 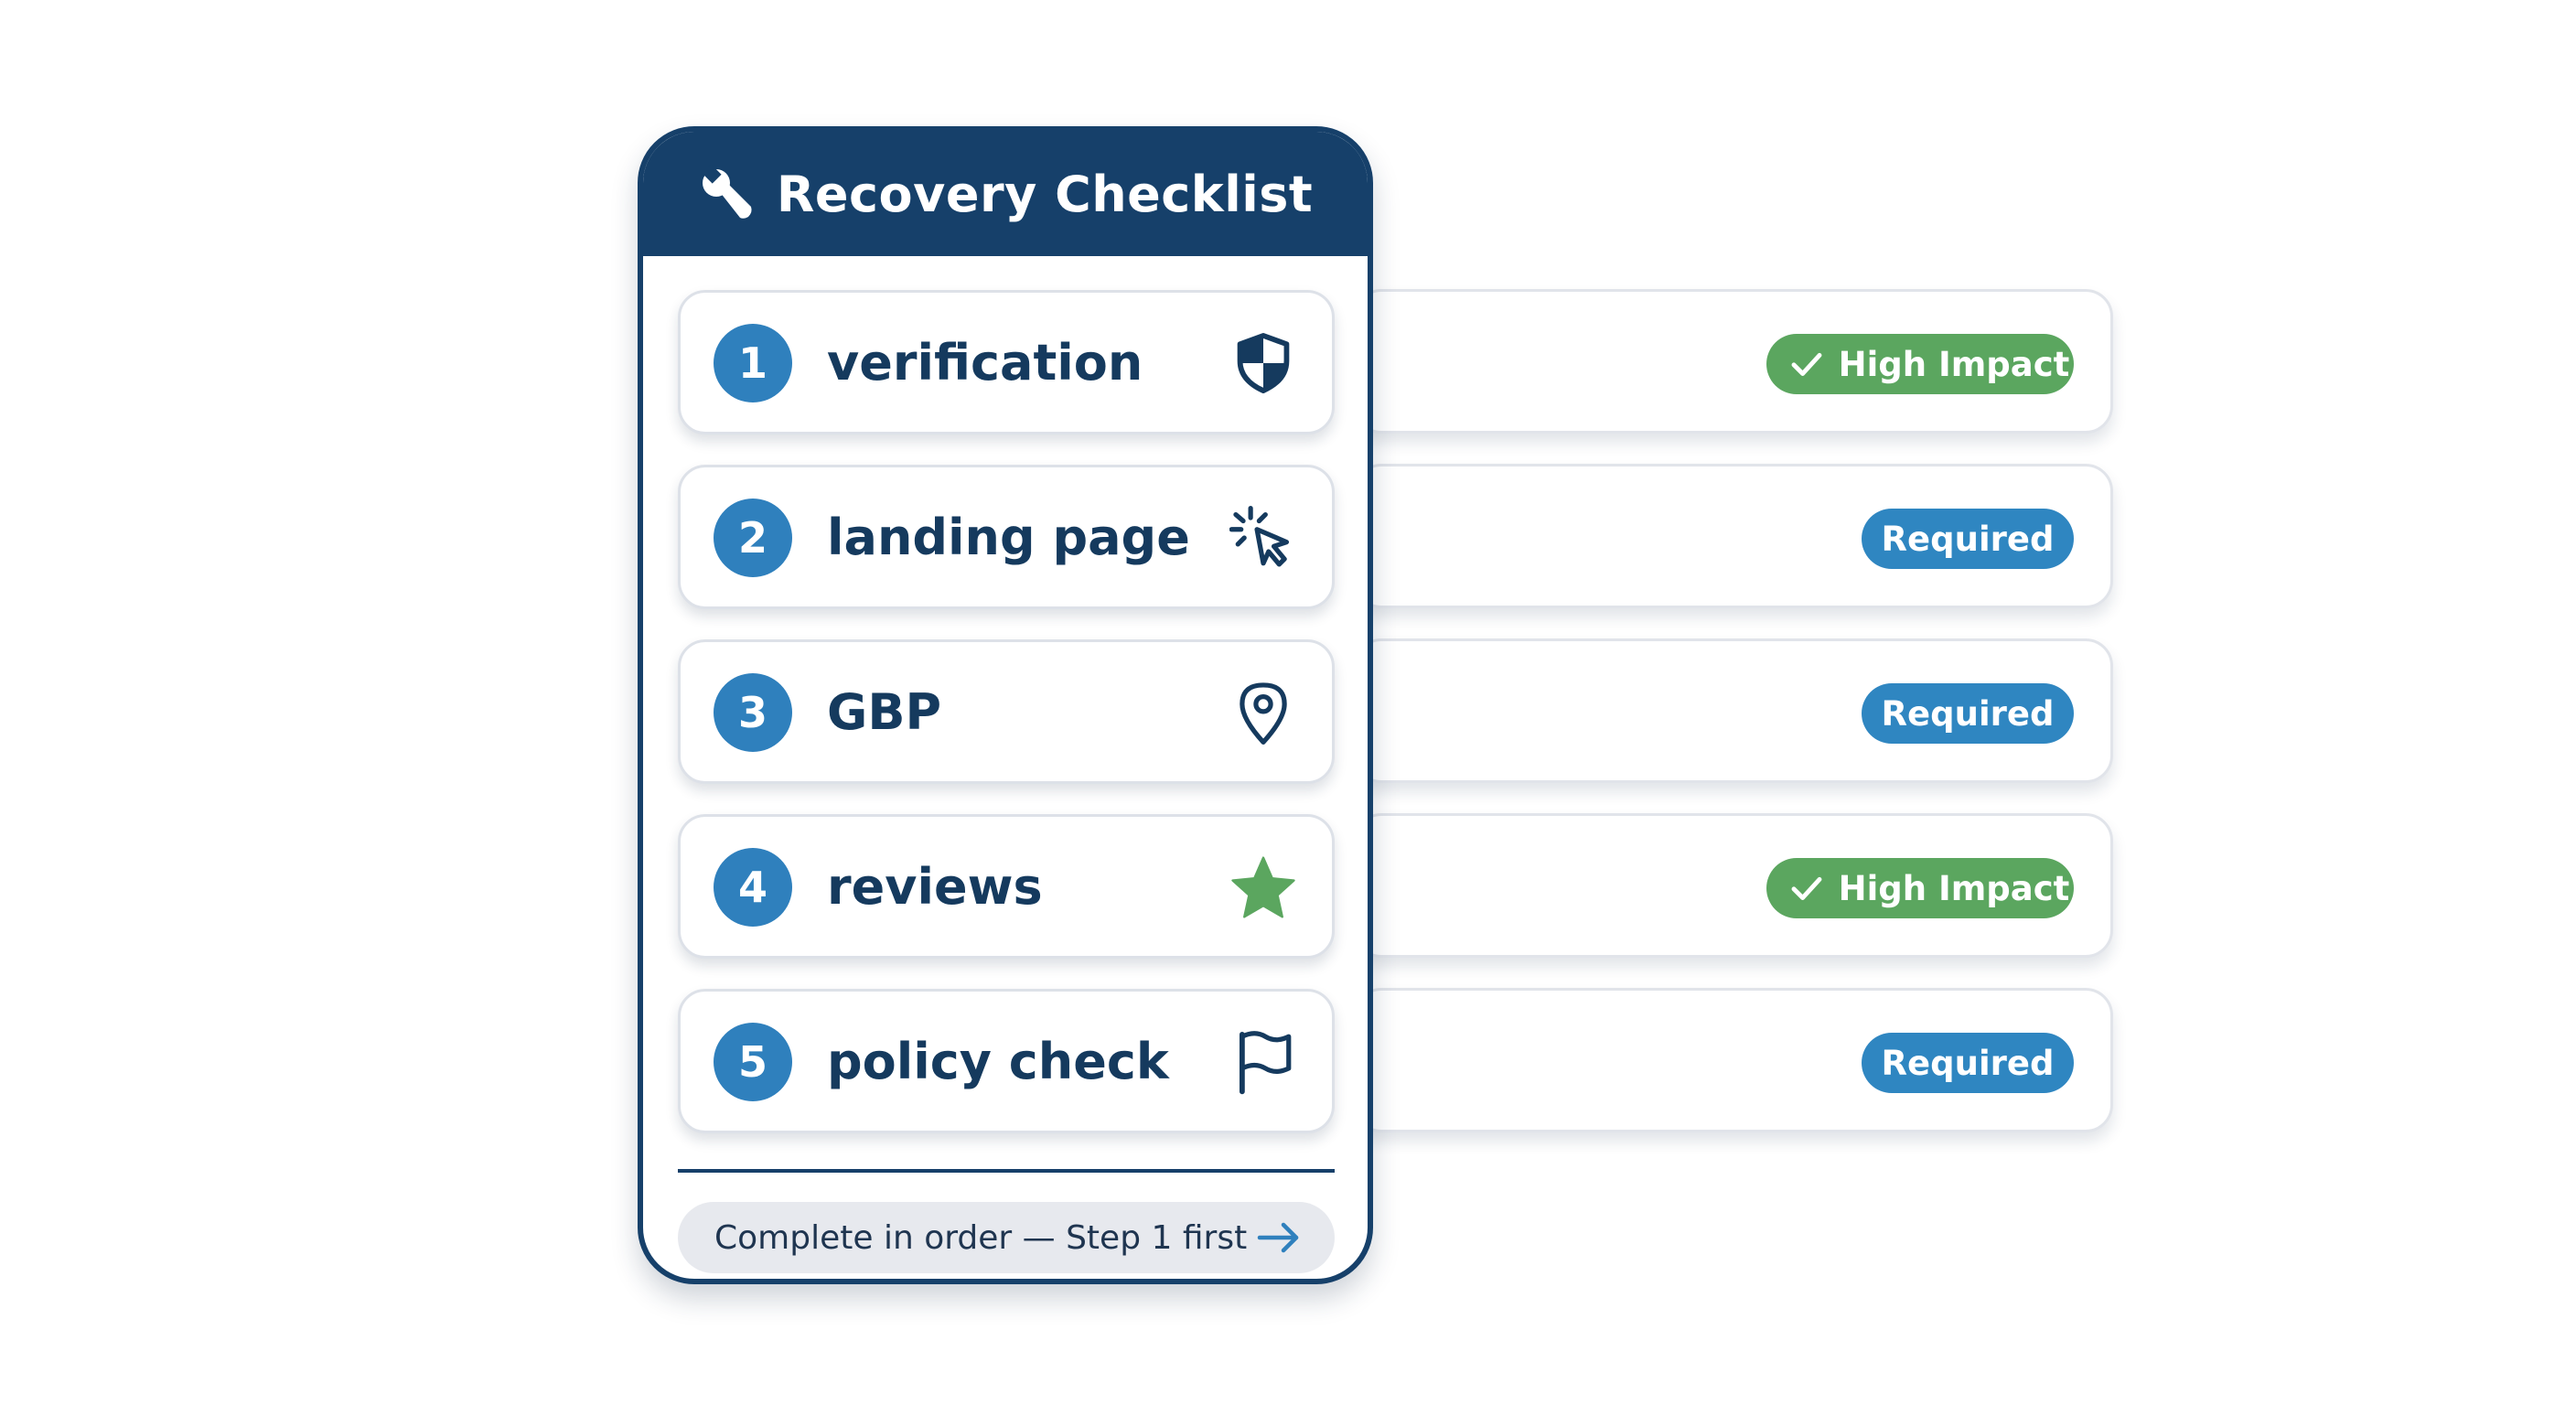 What do you see at coordinates (727, 192) in the screenshot?
I see `wrench-icon` at bounding box center [727, 192].